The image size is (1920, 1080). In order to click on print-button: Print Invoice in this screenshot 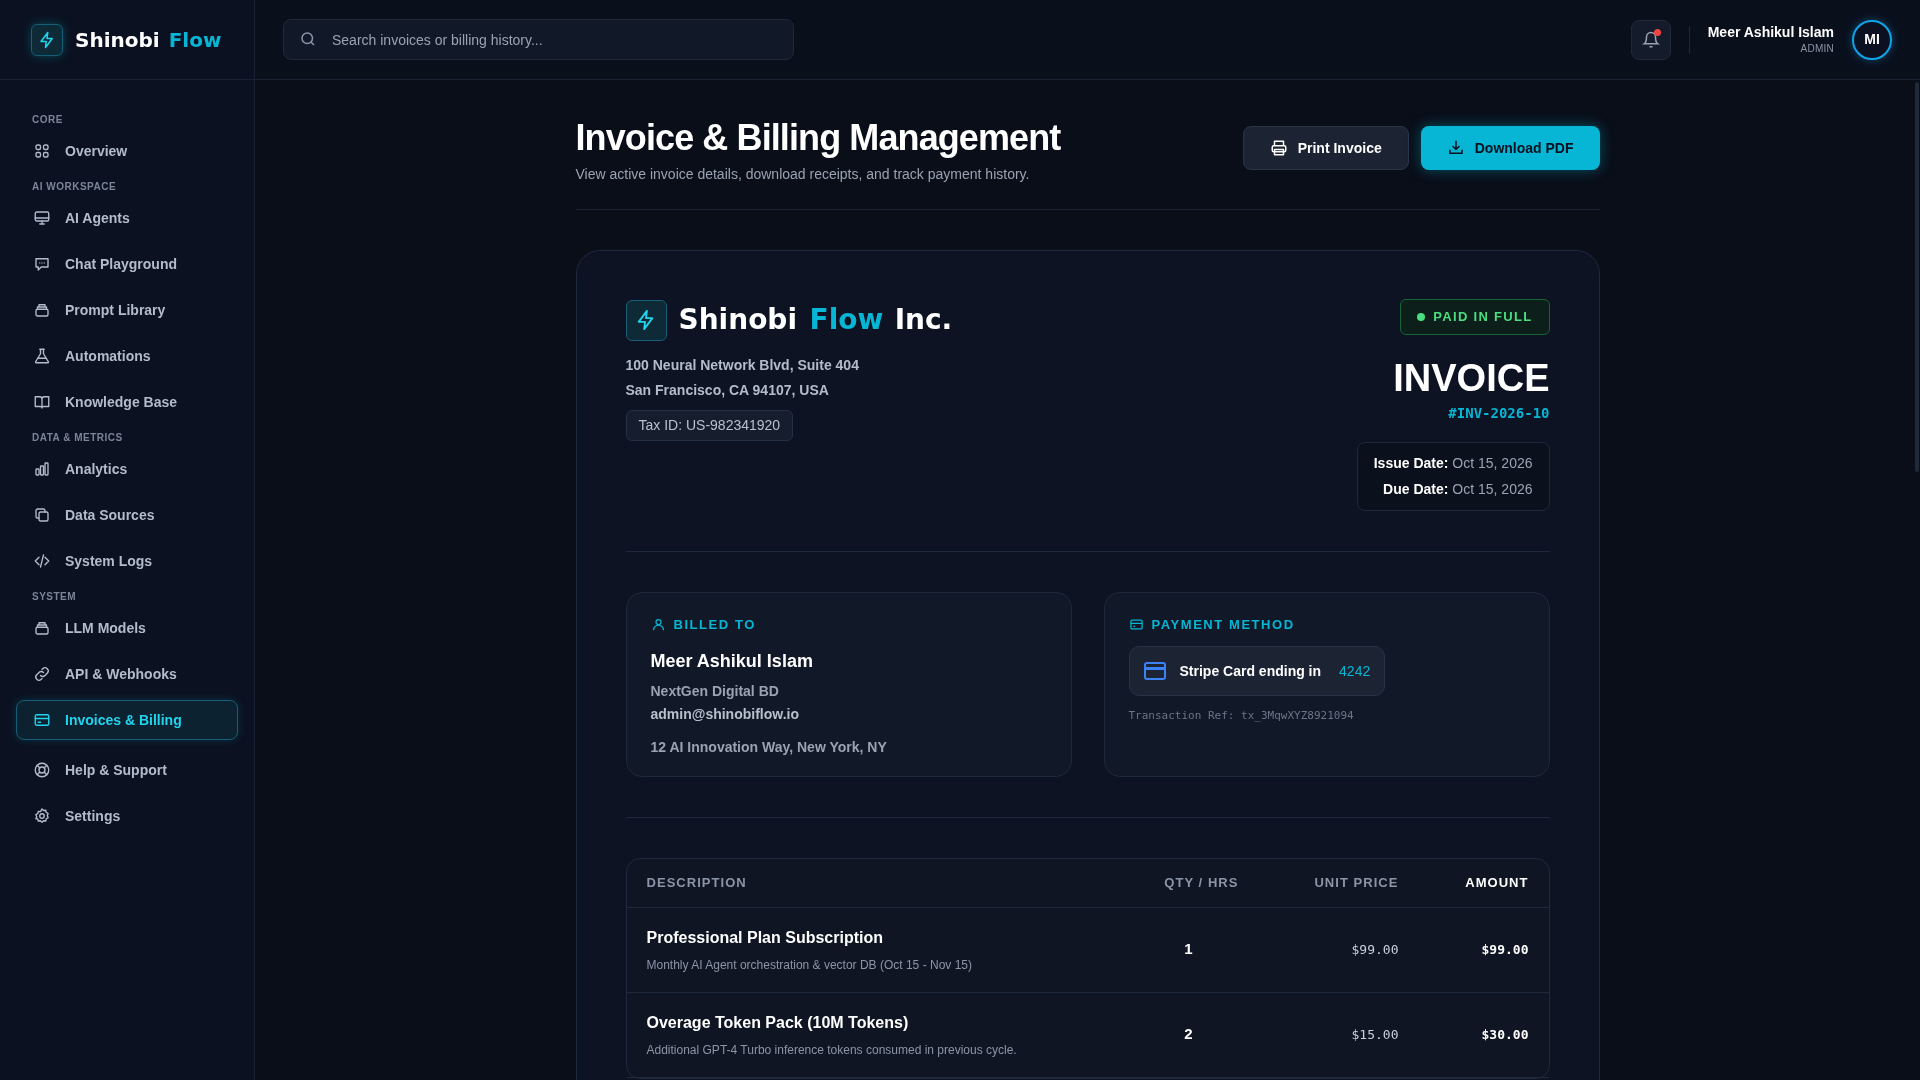, I will do `click(1325, 148)`.